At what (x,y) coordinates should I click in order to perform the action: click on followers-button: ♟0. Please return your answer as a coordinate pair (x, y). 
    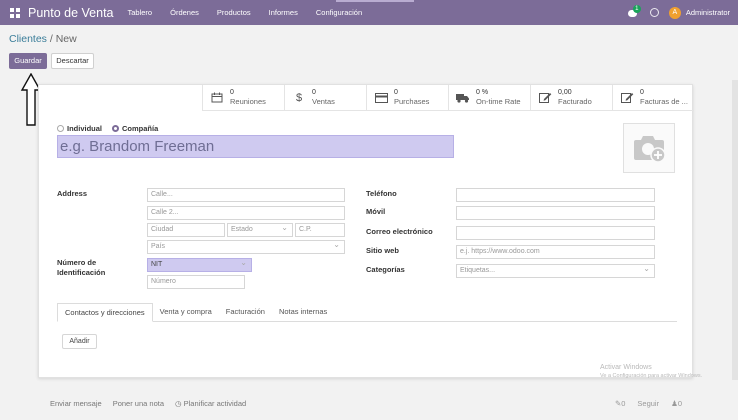
    Looking at the image, I should click on (676, 403).